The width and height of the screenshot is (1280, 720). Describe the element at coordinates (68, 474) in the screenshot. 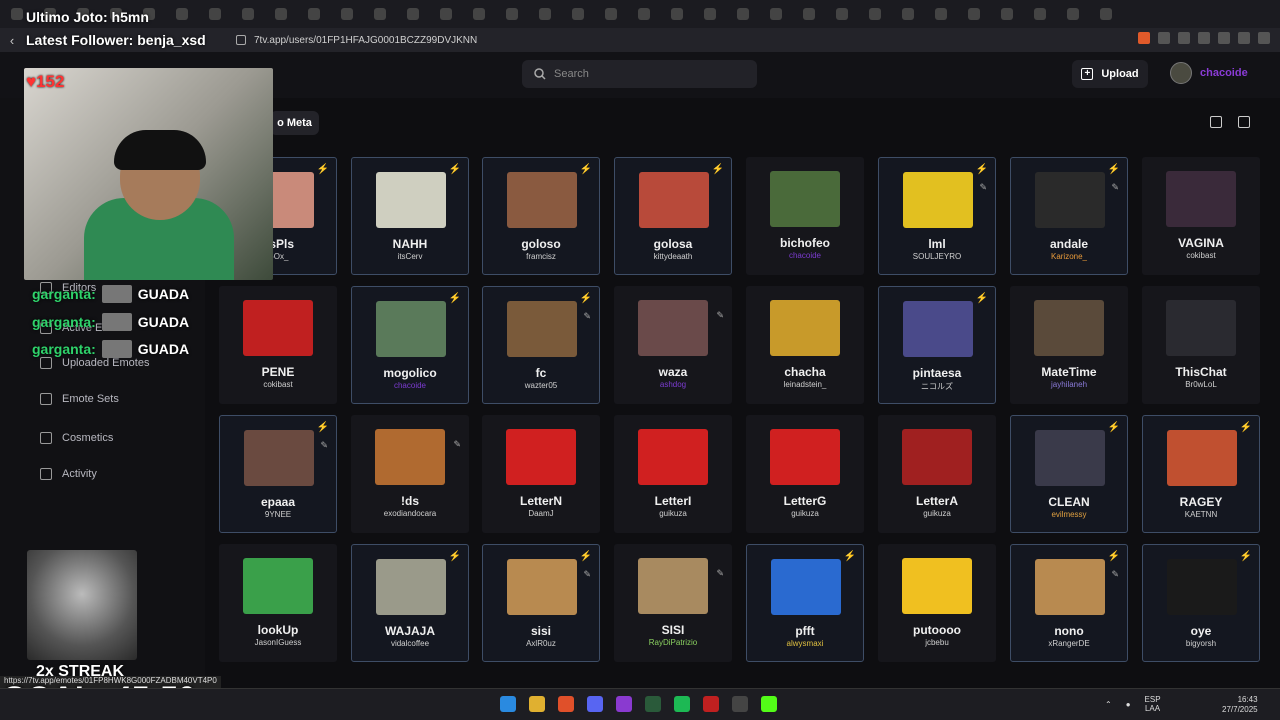

I see `sidebar-item-activity: Activity` at that location.